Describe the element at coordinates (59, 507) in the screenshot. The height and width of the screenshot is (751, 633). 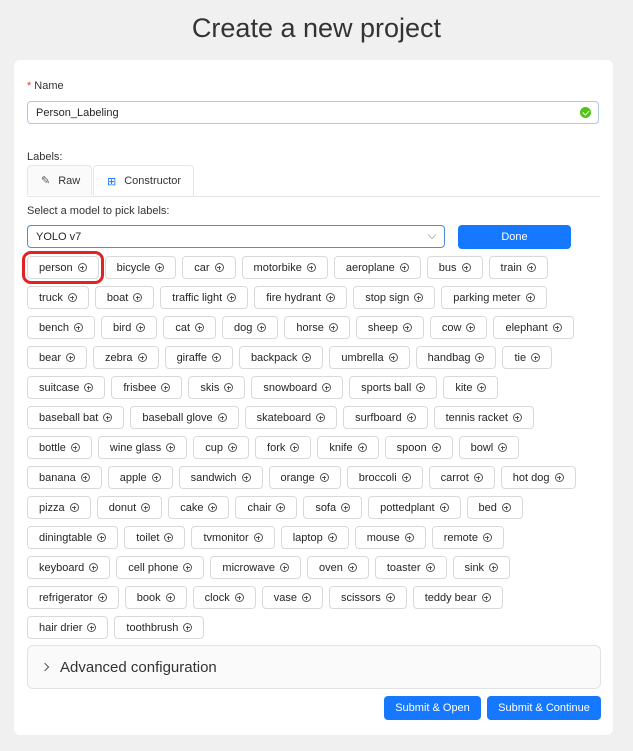
I see `label-chip-pizza: pizza` at that location.